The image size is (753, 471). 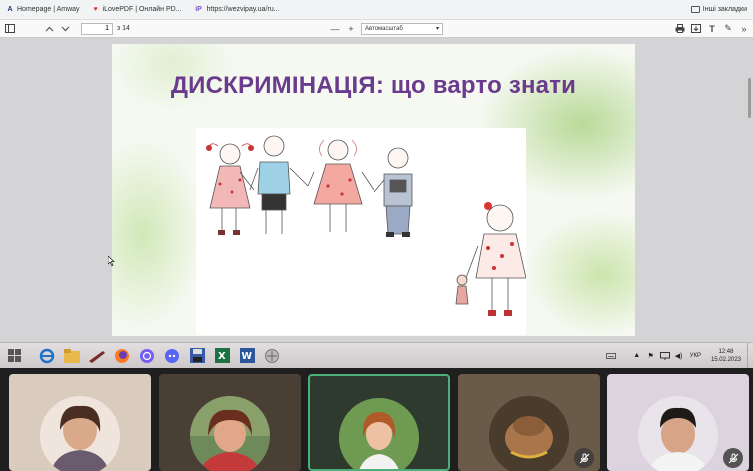 I want to click on clock: 12:48 15.02.2023, so click(x=726, y=356).